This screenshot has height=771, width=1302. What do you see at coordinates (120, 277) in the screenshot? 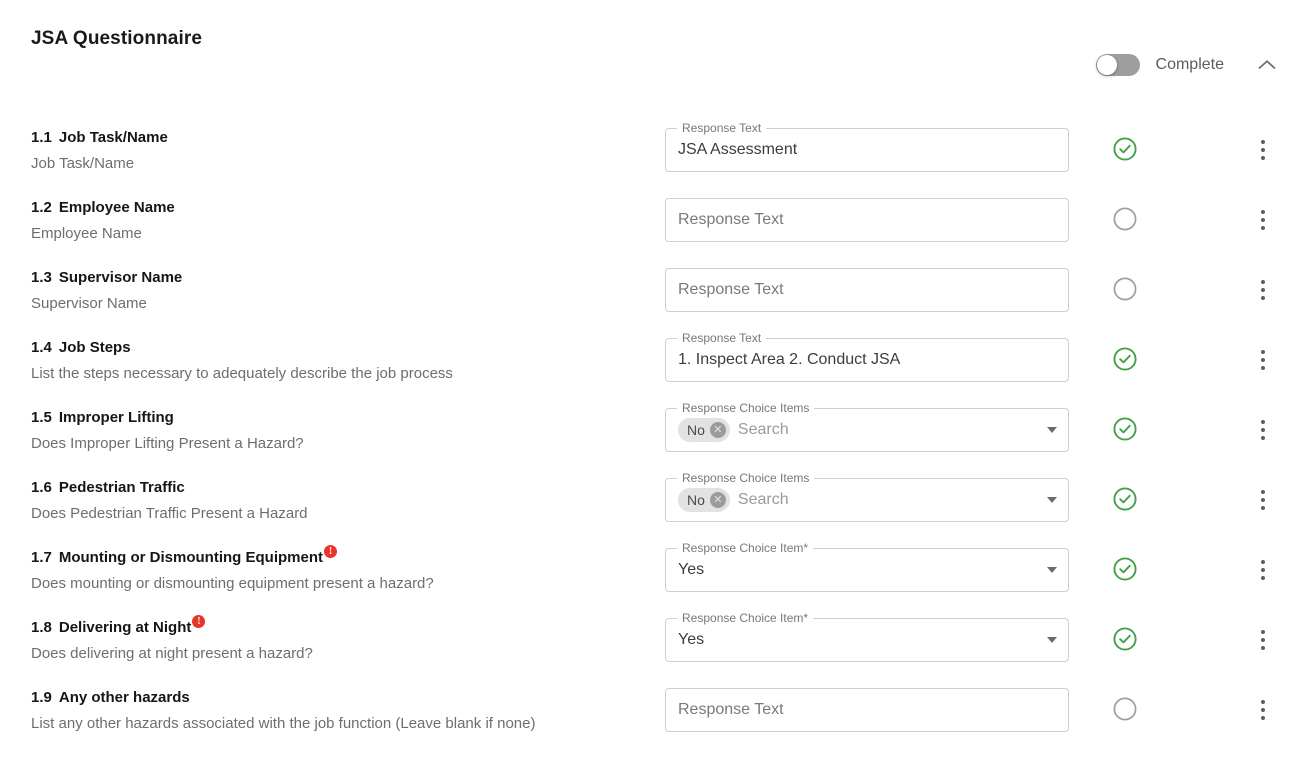
I see `question-label: Supervisor Name` at bounding box center [120, 277].